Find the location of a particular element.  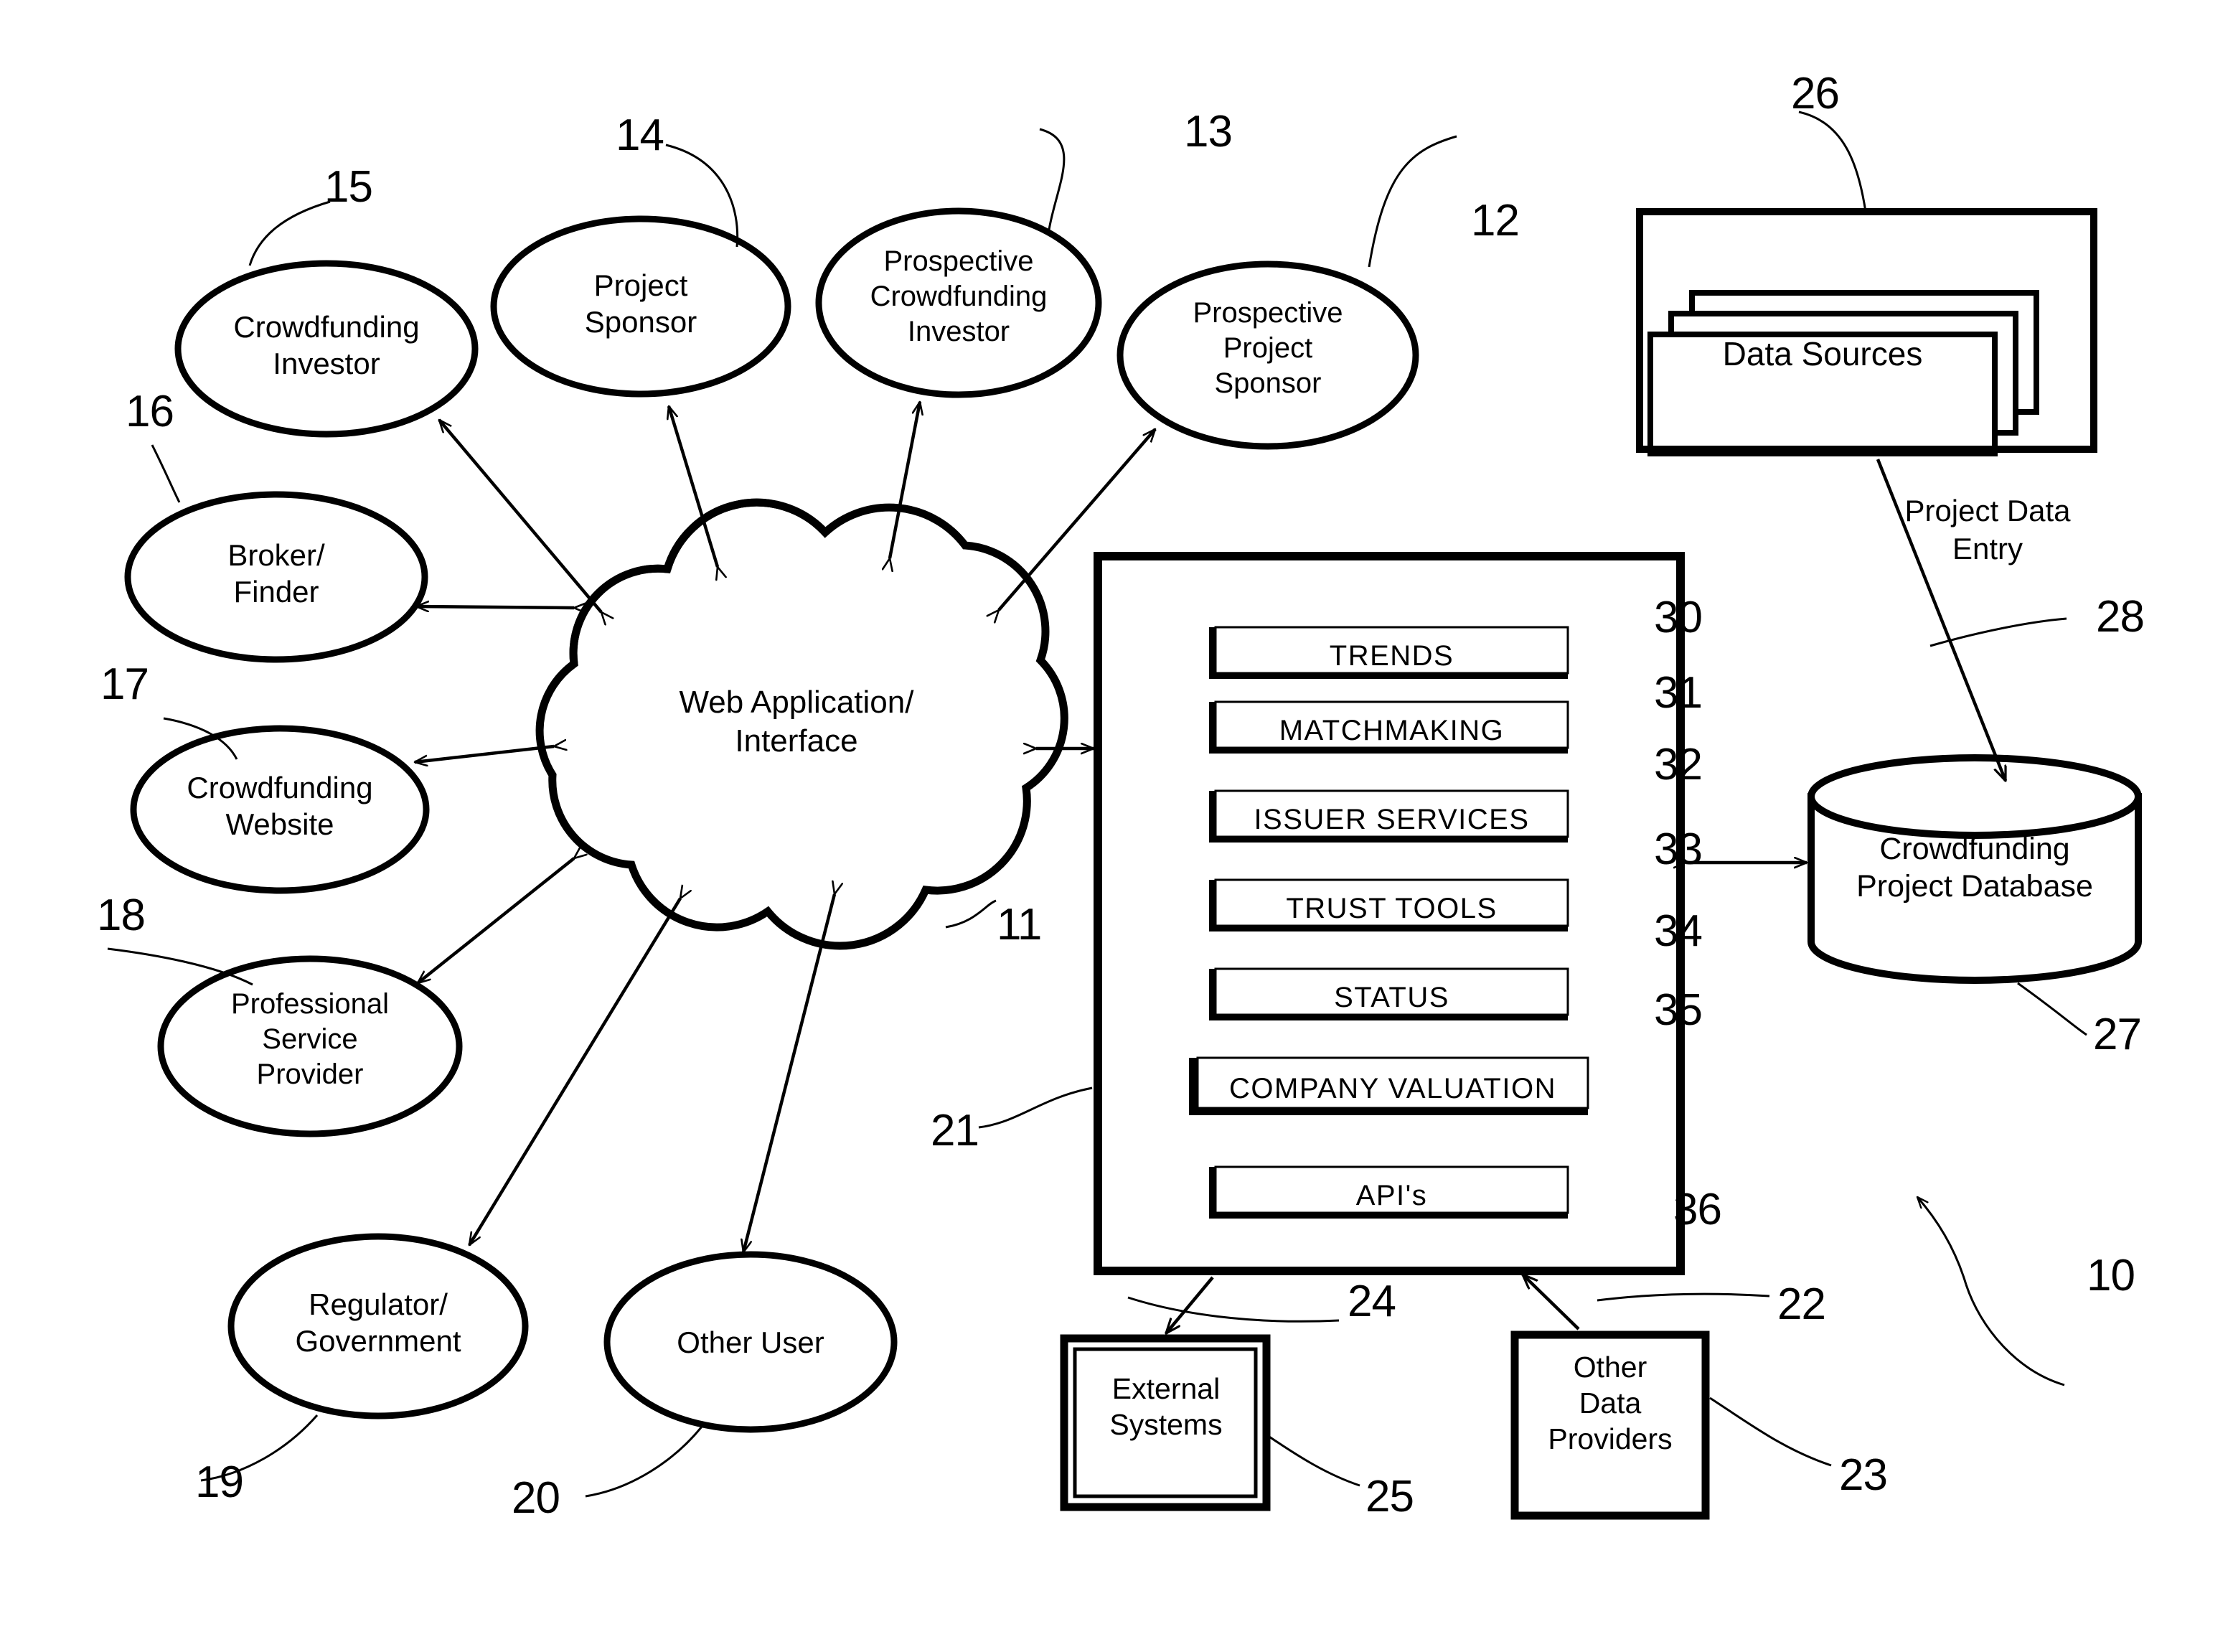

node-shape-data-sources is located at coordinates (1866, 332).